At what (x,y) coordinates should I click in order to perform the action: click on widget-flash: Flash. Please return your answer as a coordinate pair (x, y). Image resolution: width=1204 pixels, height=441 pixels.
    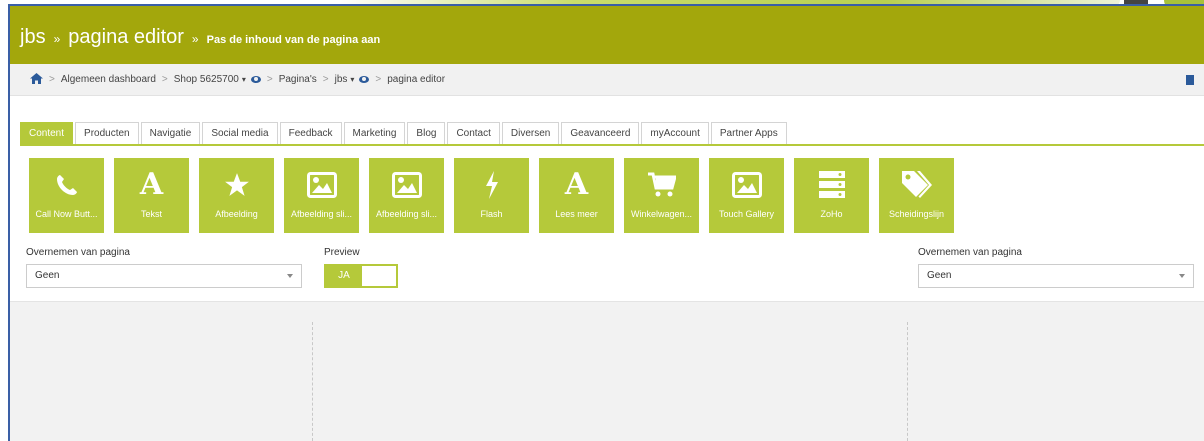
    Looking at the image, I should click on (491, 195).